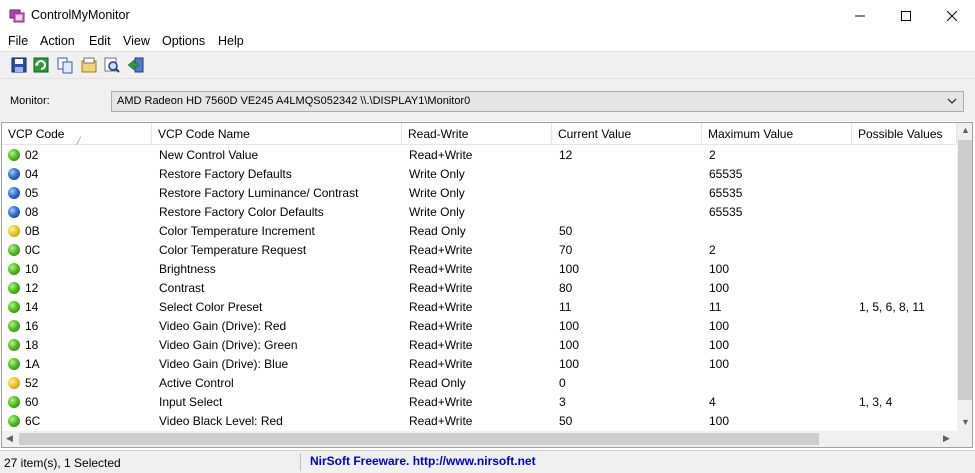 The width and height of the screenshot is (975, 473). I want to click on menu-options: Options, so click(183, 41).